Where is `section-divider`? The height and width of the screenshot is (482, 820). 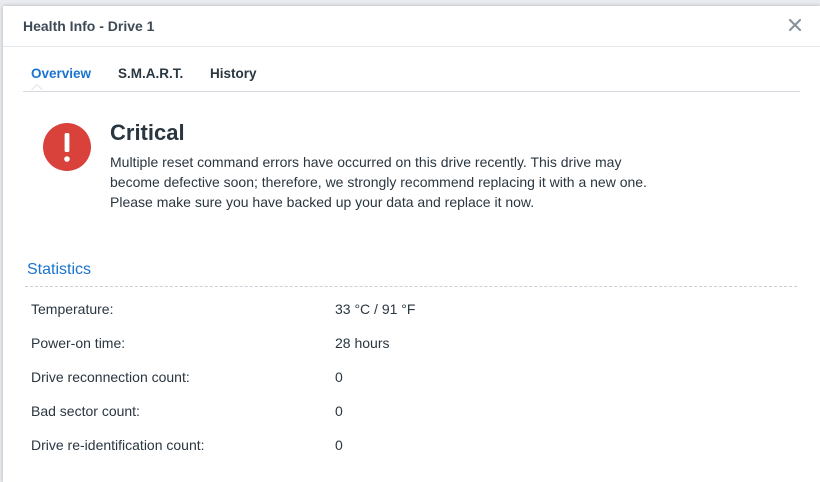
section-divider is located at coordinates (411, 286).